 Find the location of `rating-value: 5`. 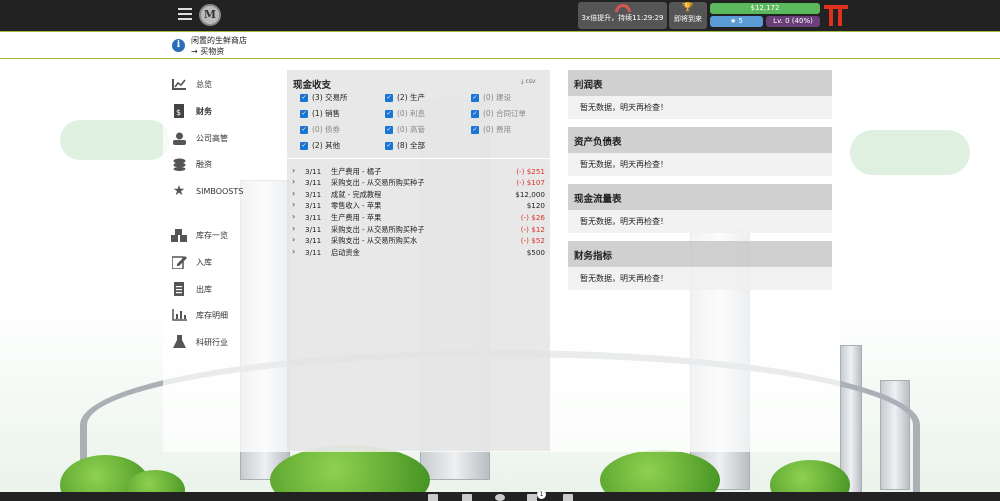

rating-value: 5 is located at coordinates (740, 21).